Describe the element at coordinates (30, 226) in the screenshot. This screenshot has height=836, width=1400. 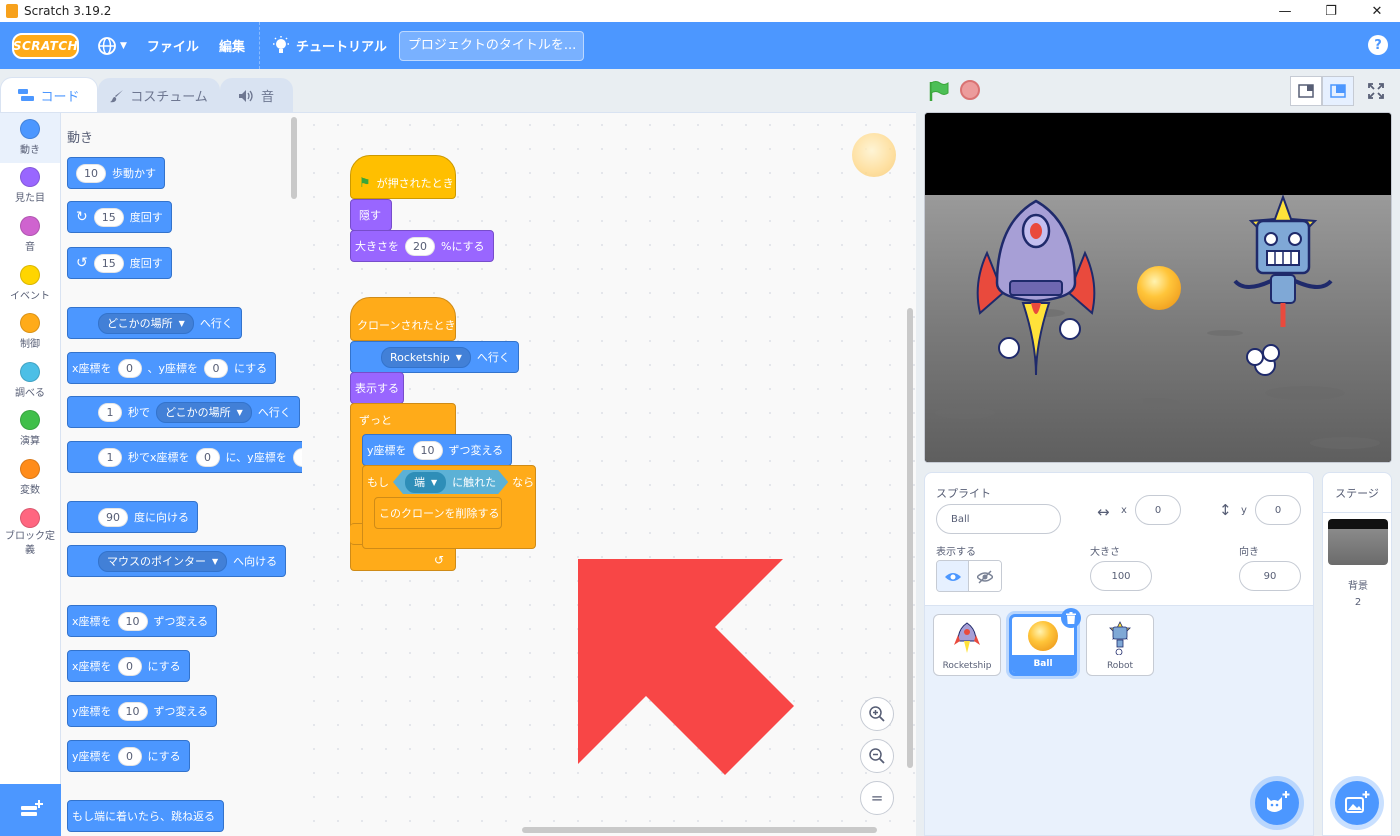
I see `sound-color-dot` at that location.